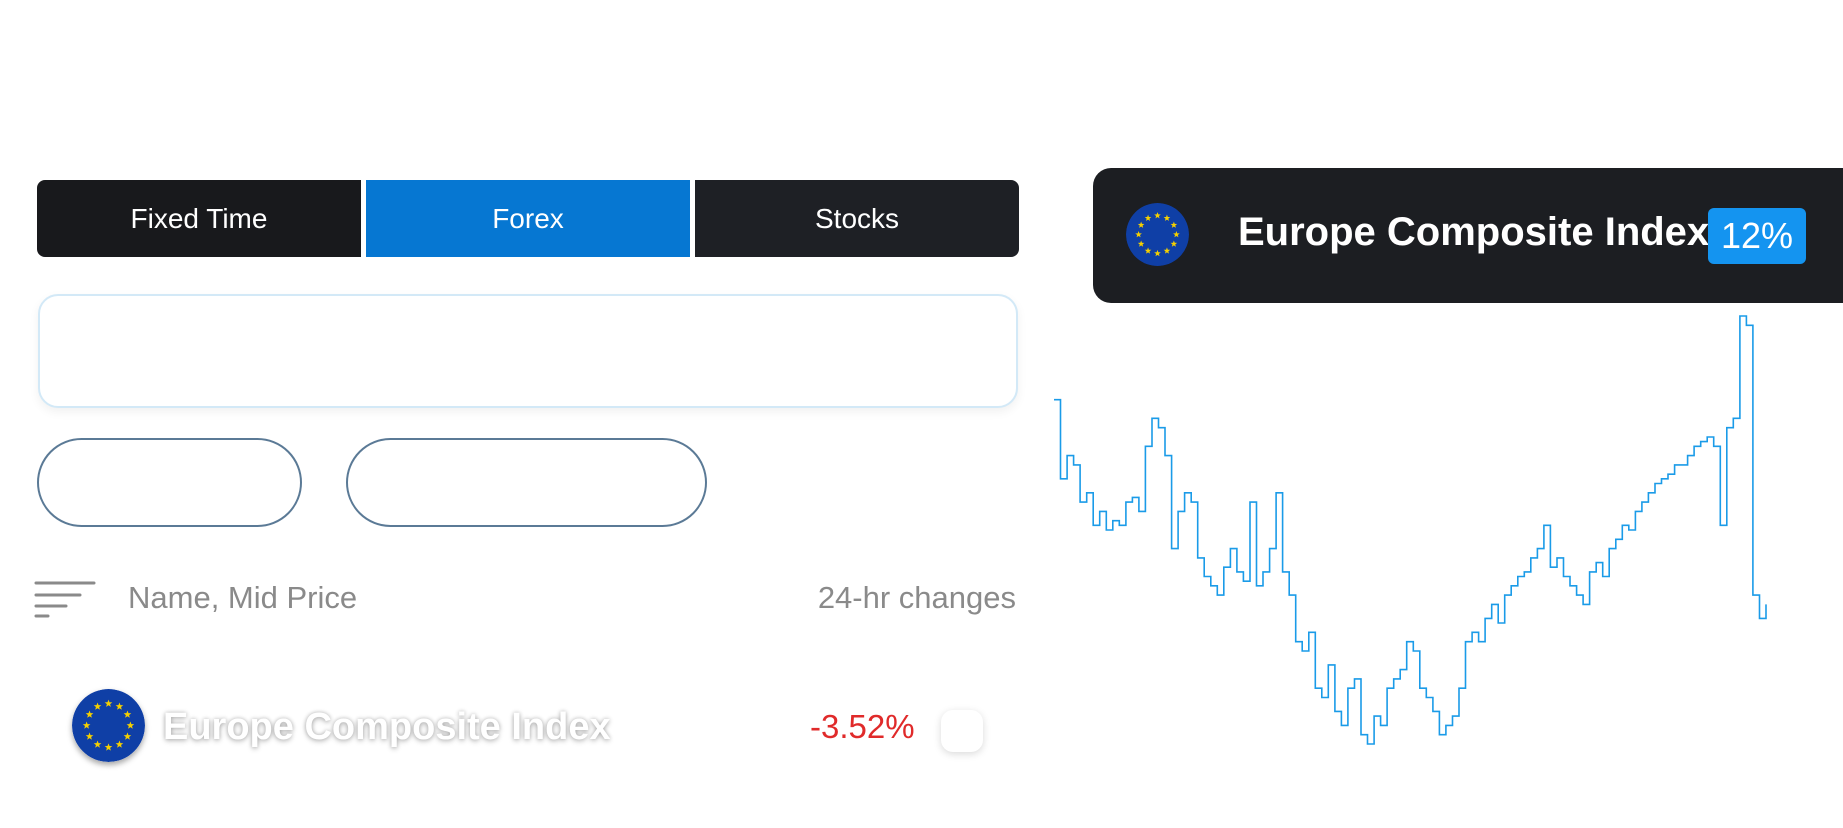 This screenshot has width=1843, height=828. I want to click on list-item-name: Europe Composite Index, so click(387, 727).